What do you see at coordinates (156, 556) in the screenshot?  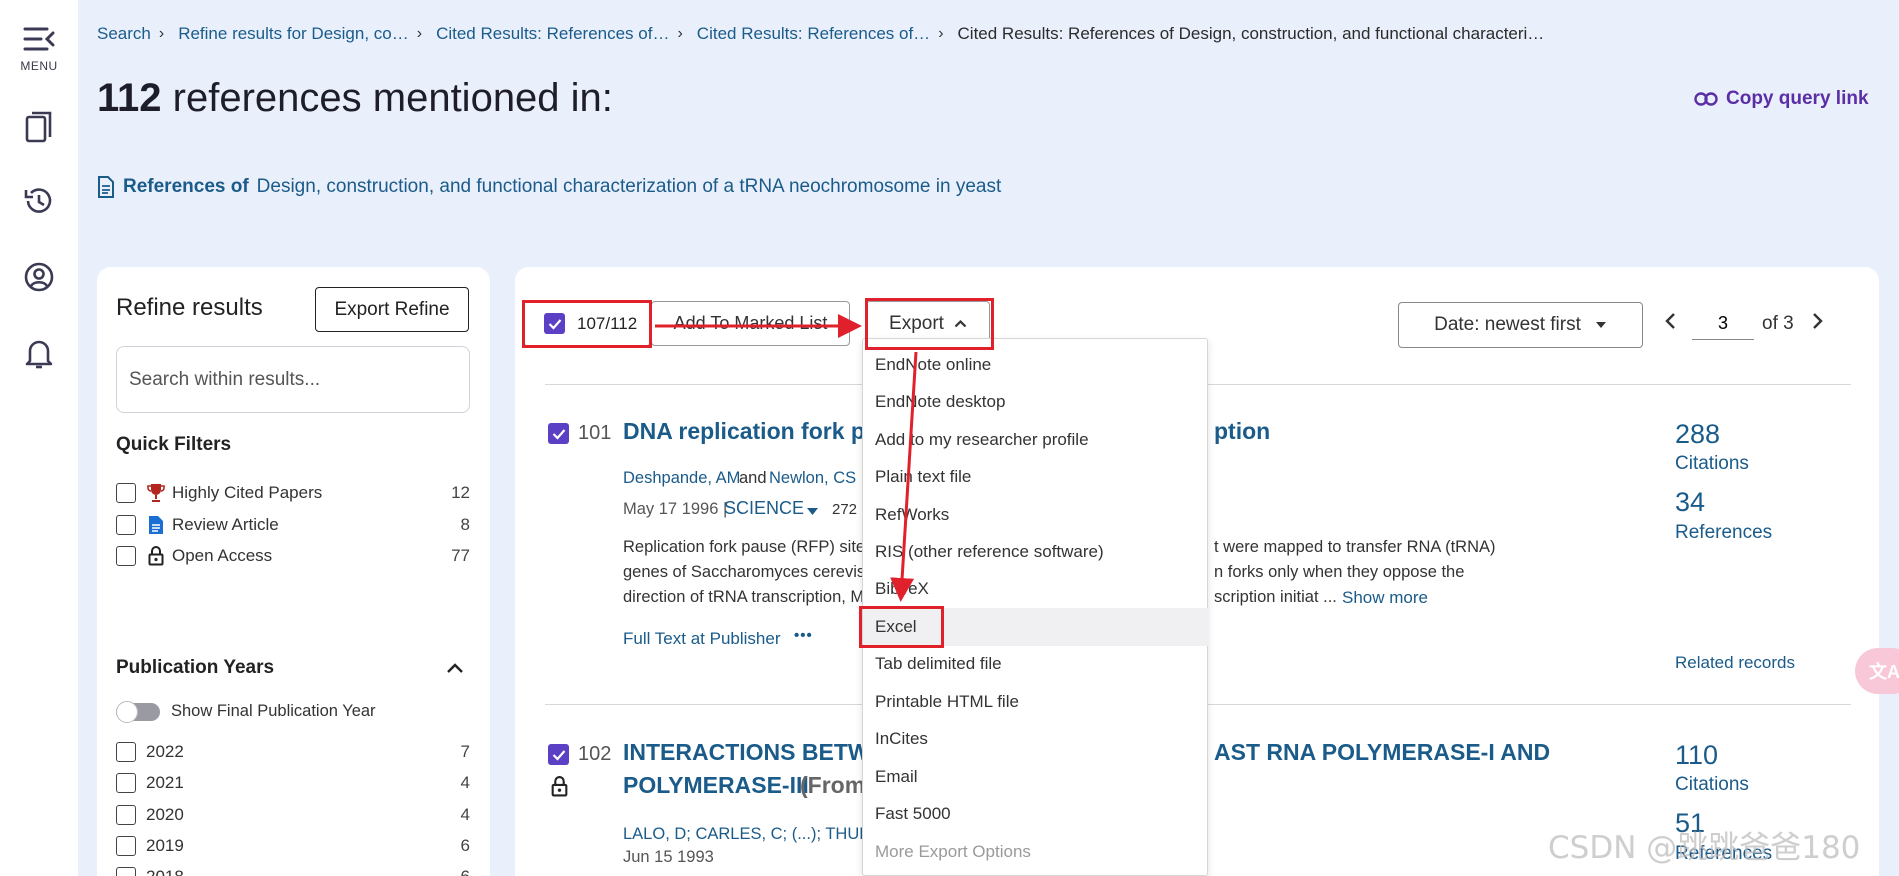 I see `lock-open-icon` at bounding box center [156, 556].